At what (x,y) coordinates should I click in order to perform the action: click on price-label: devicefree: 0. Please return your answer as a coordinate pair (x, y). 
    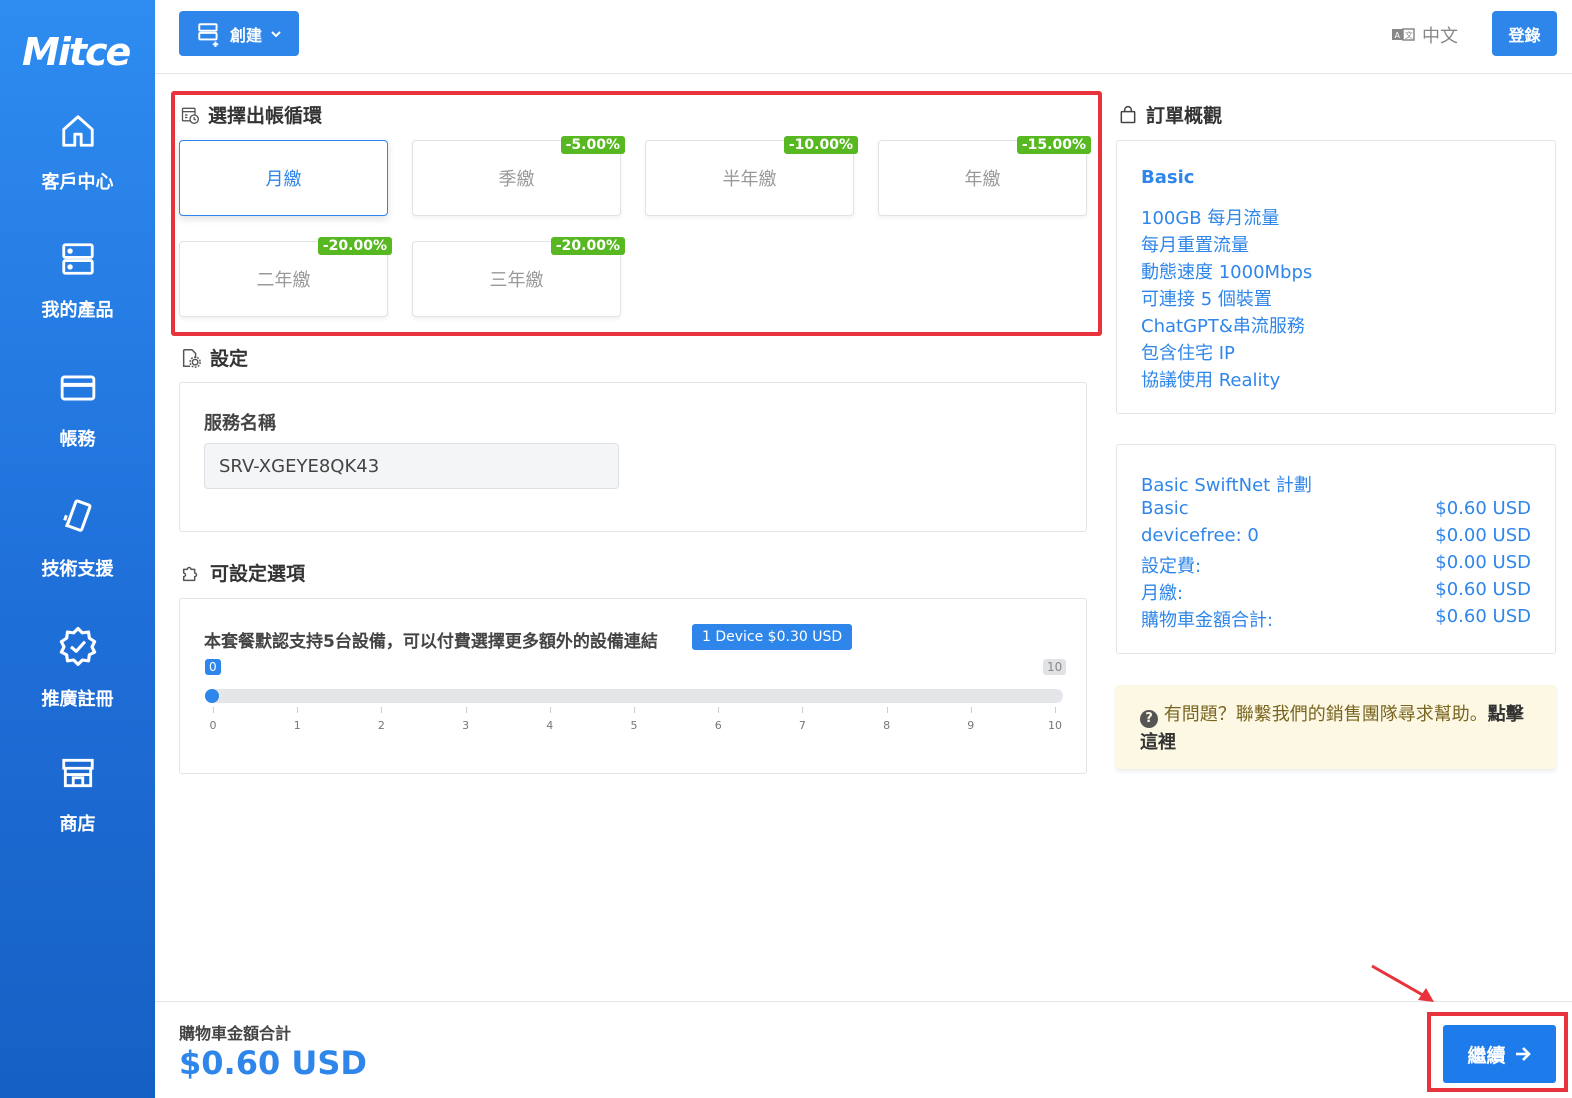
    Looking at the image, I should click on (1200, 535).